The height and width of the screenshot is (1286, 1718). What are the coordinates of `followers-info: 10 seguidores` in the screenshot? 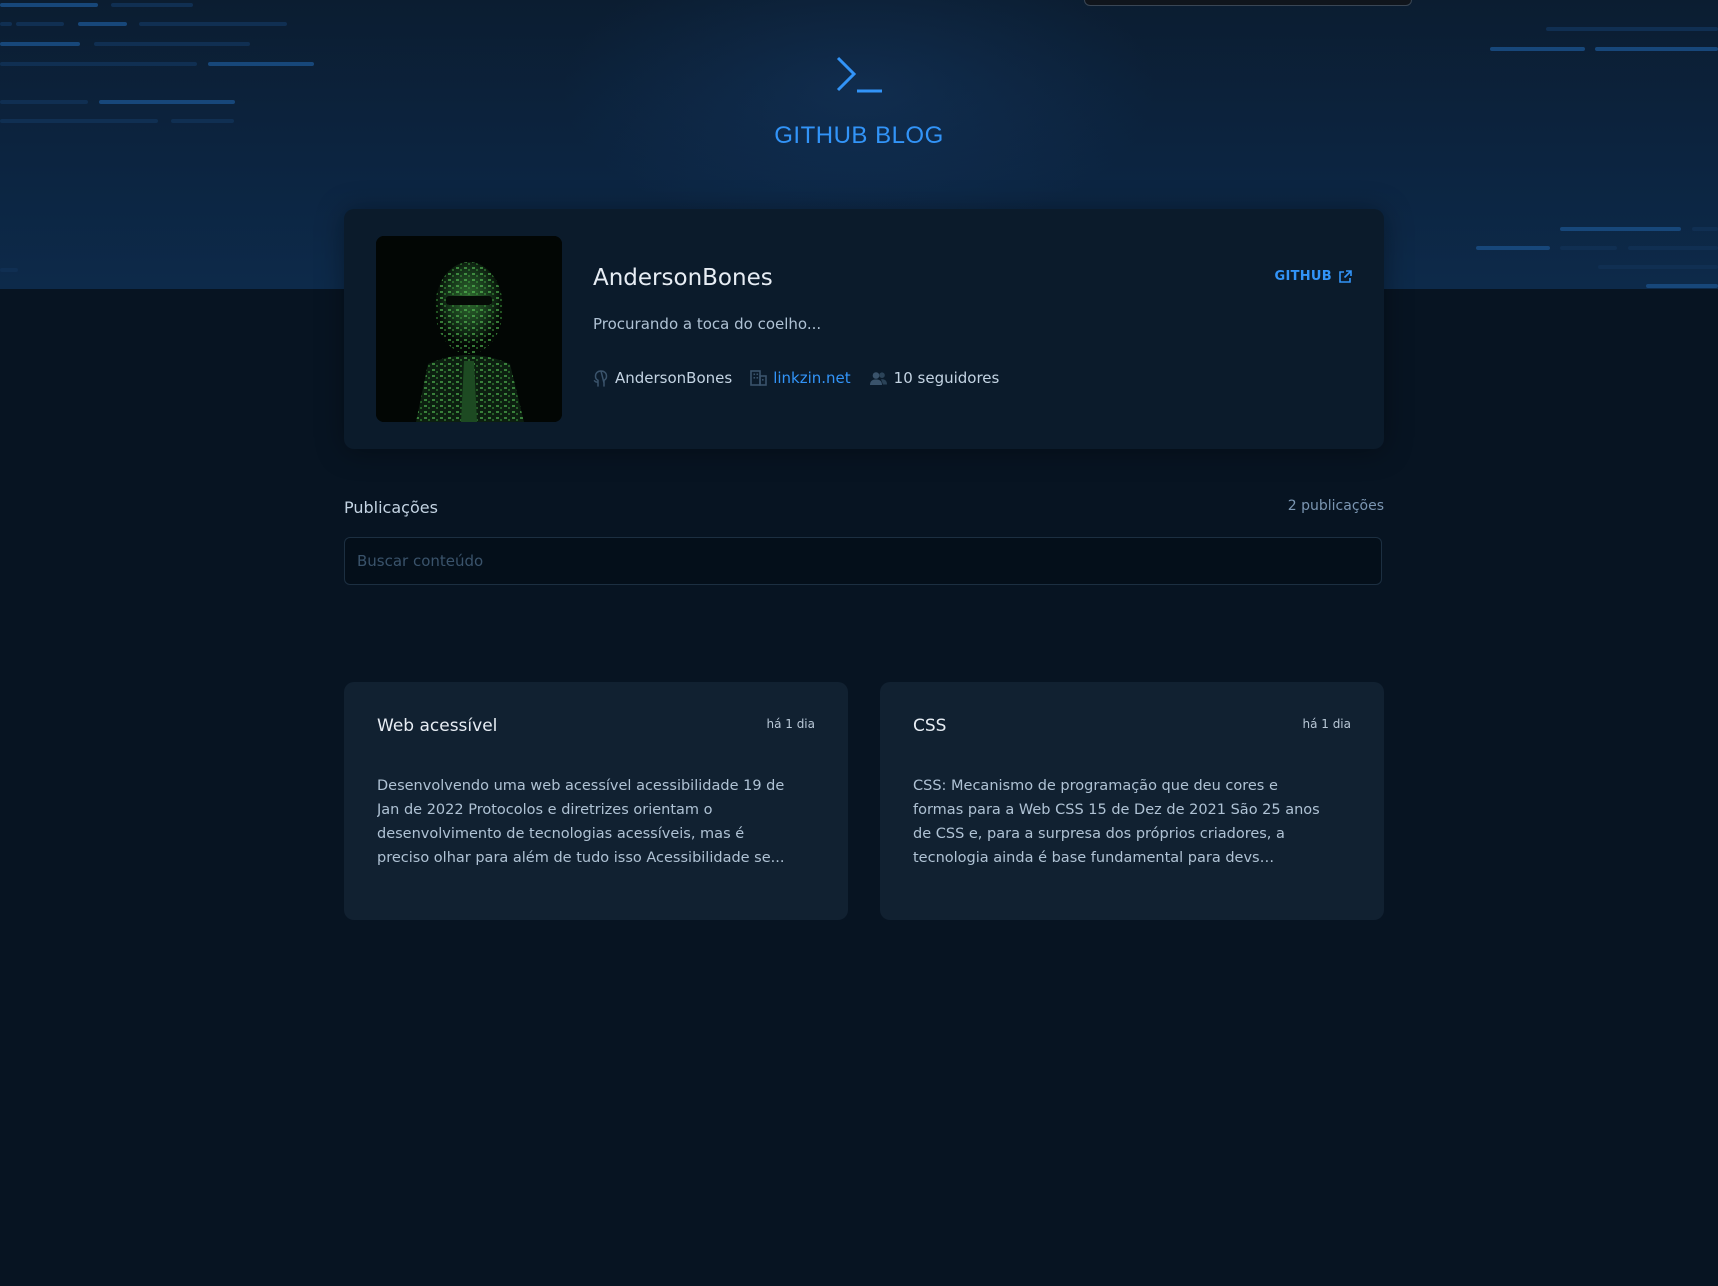 It's located at (934, 378).